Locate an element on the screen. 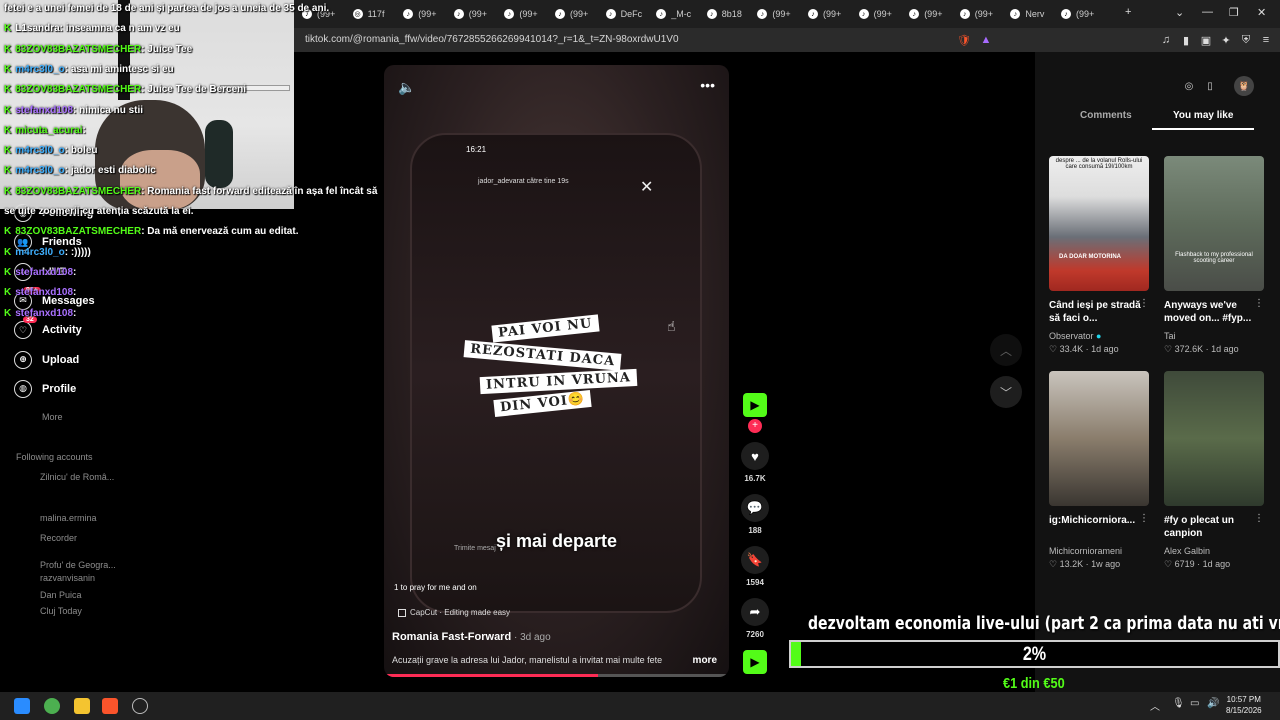 The height and width of the screenshot is (720, 1280). following-account-label: Cluj Today is located at coordinates (61, 611).